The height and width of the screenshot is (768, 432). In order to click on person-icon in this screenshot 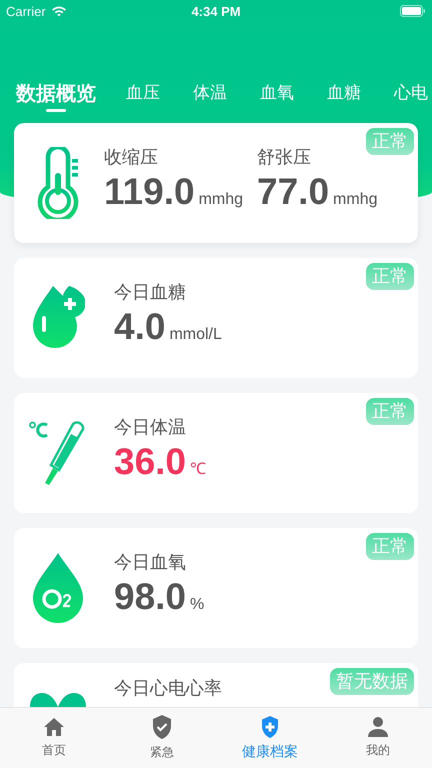, I will do `click(378, 727)`.